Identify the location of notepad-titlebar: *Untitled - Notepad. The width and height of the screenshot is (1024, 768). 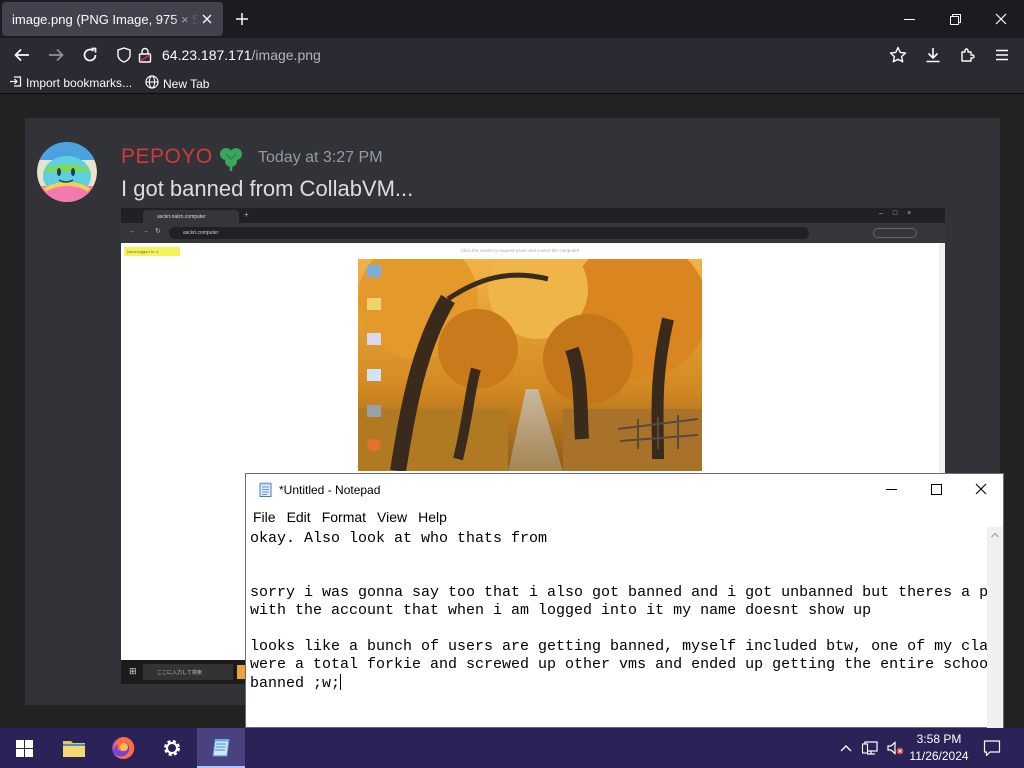
(624, 489).